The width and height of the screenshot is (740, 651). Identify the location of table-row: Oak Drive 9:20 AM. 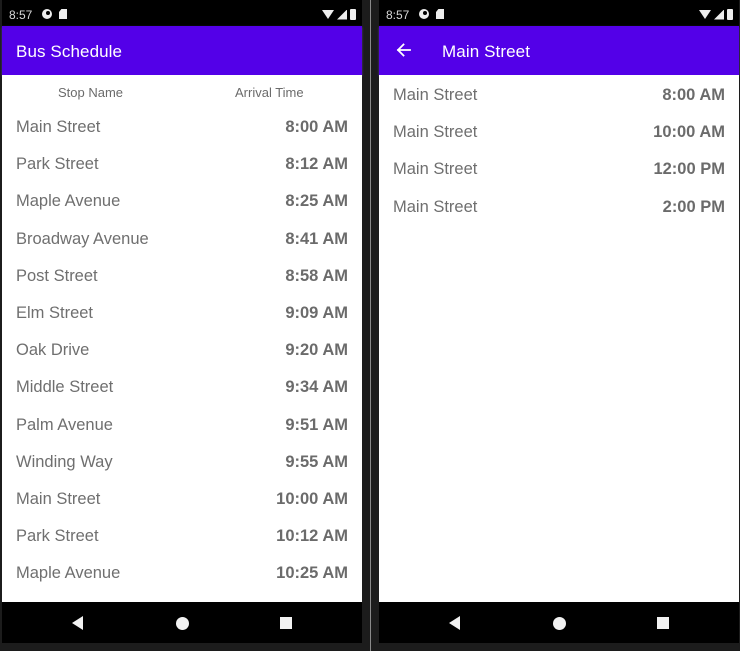
(182, 350).